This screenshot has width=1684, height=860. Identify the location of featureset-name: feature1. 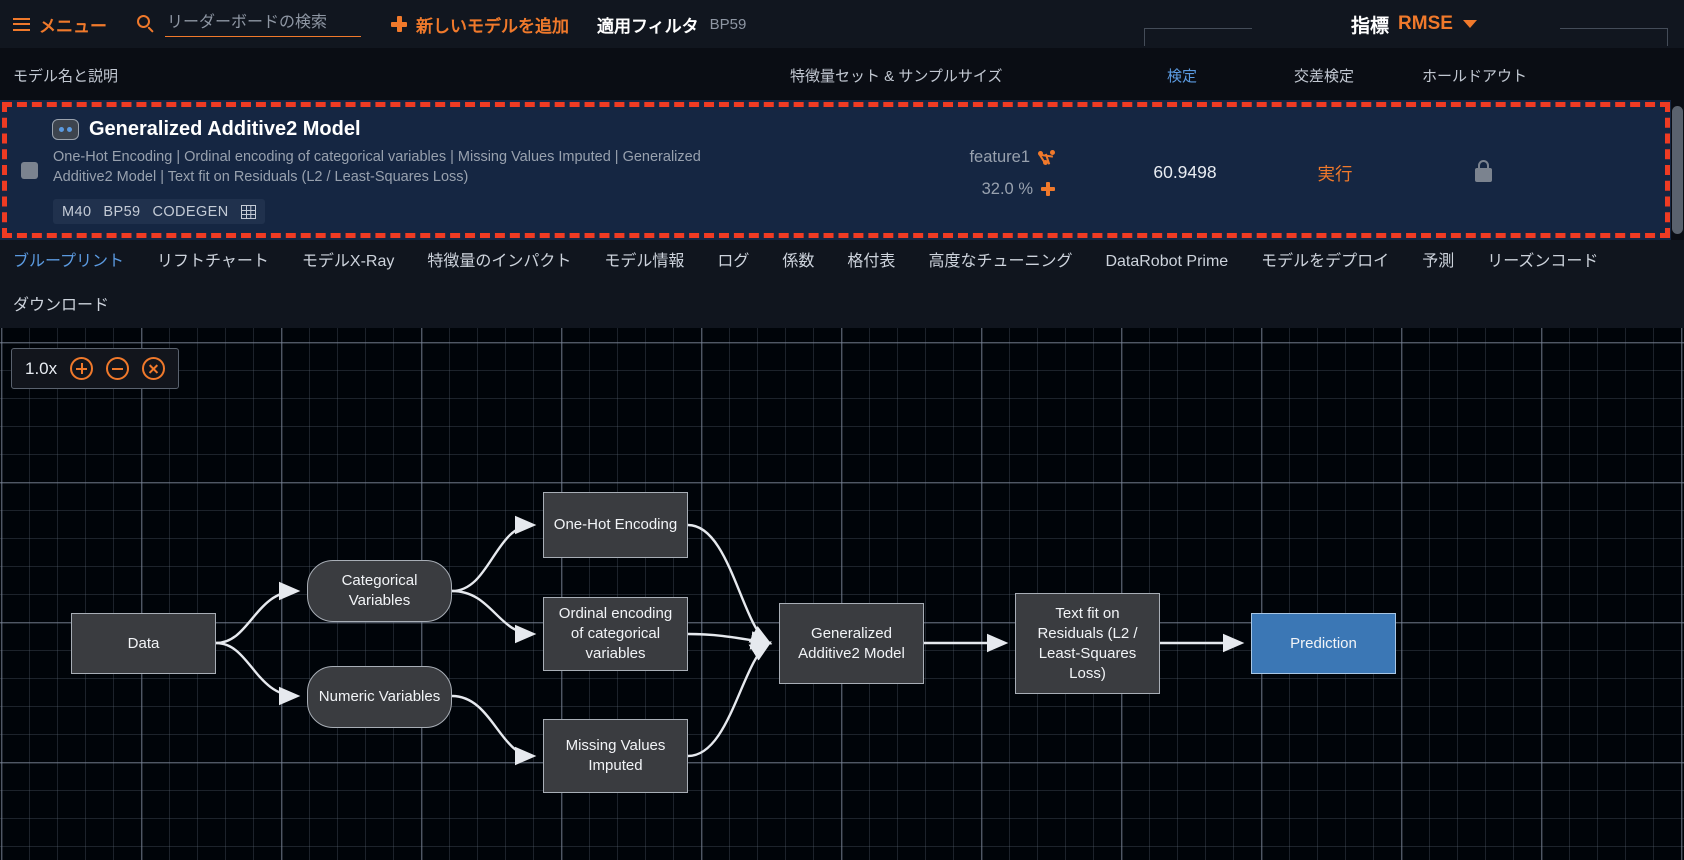
(999, 157).